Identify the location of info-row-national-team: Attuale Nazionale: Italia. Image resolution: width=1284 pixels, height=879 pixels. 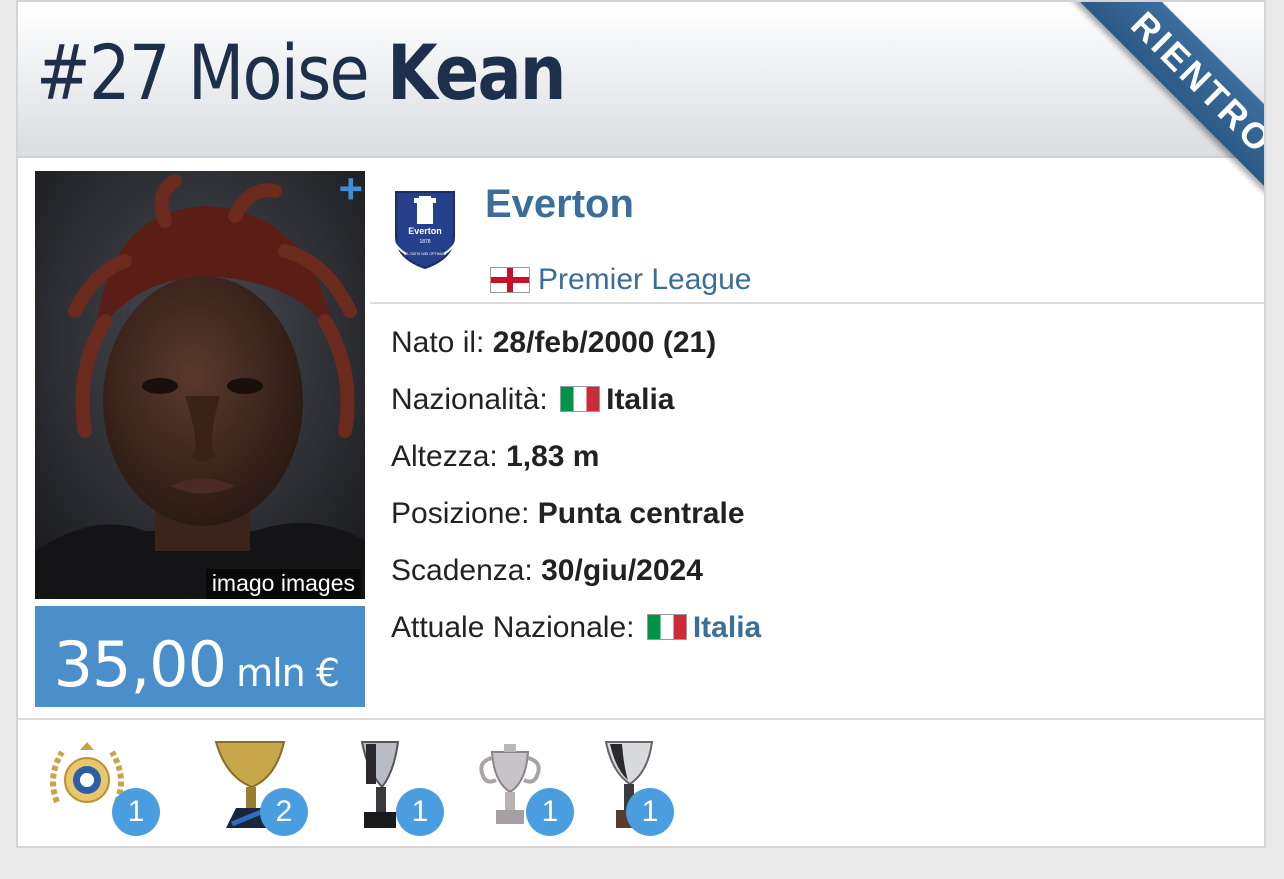
(576, 633).